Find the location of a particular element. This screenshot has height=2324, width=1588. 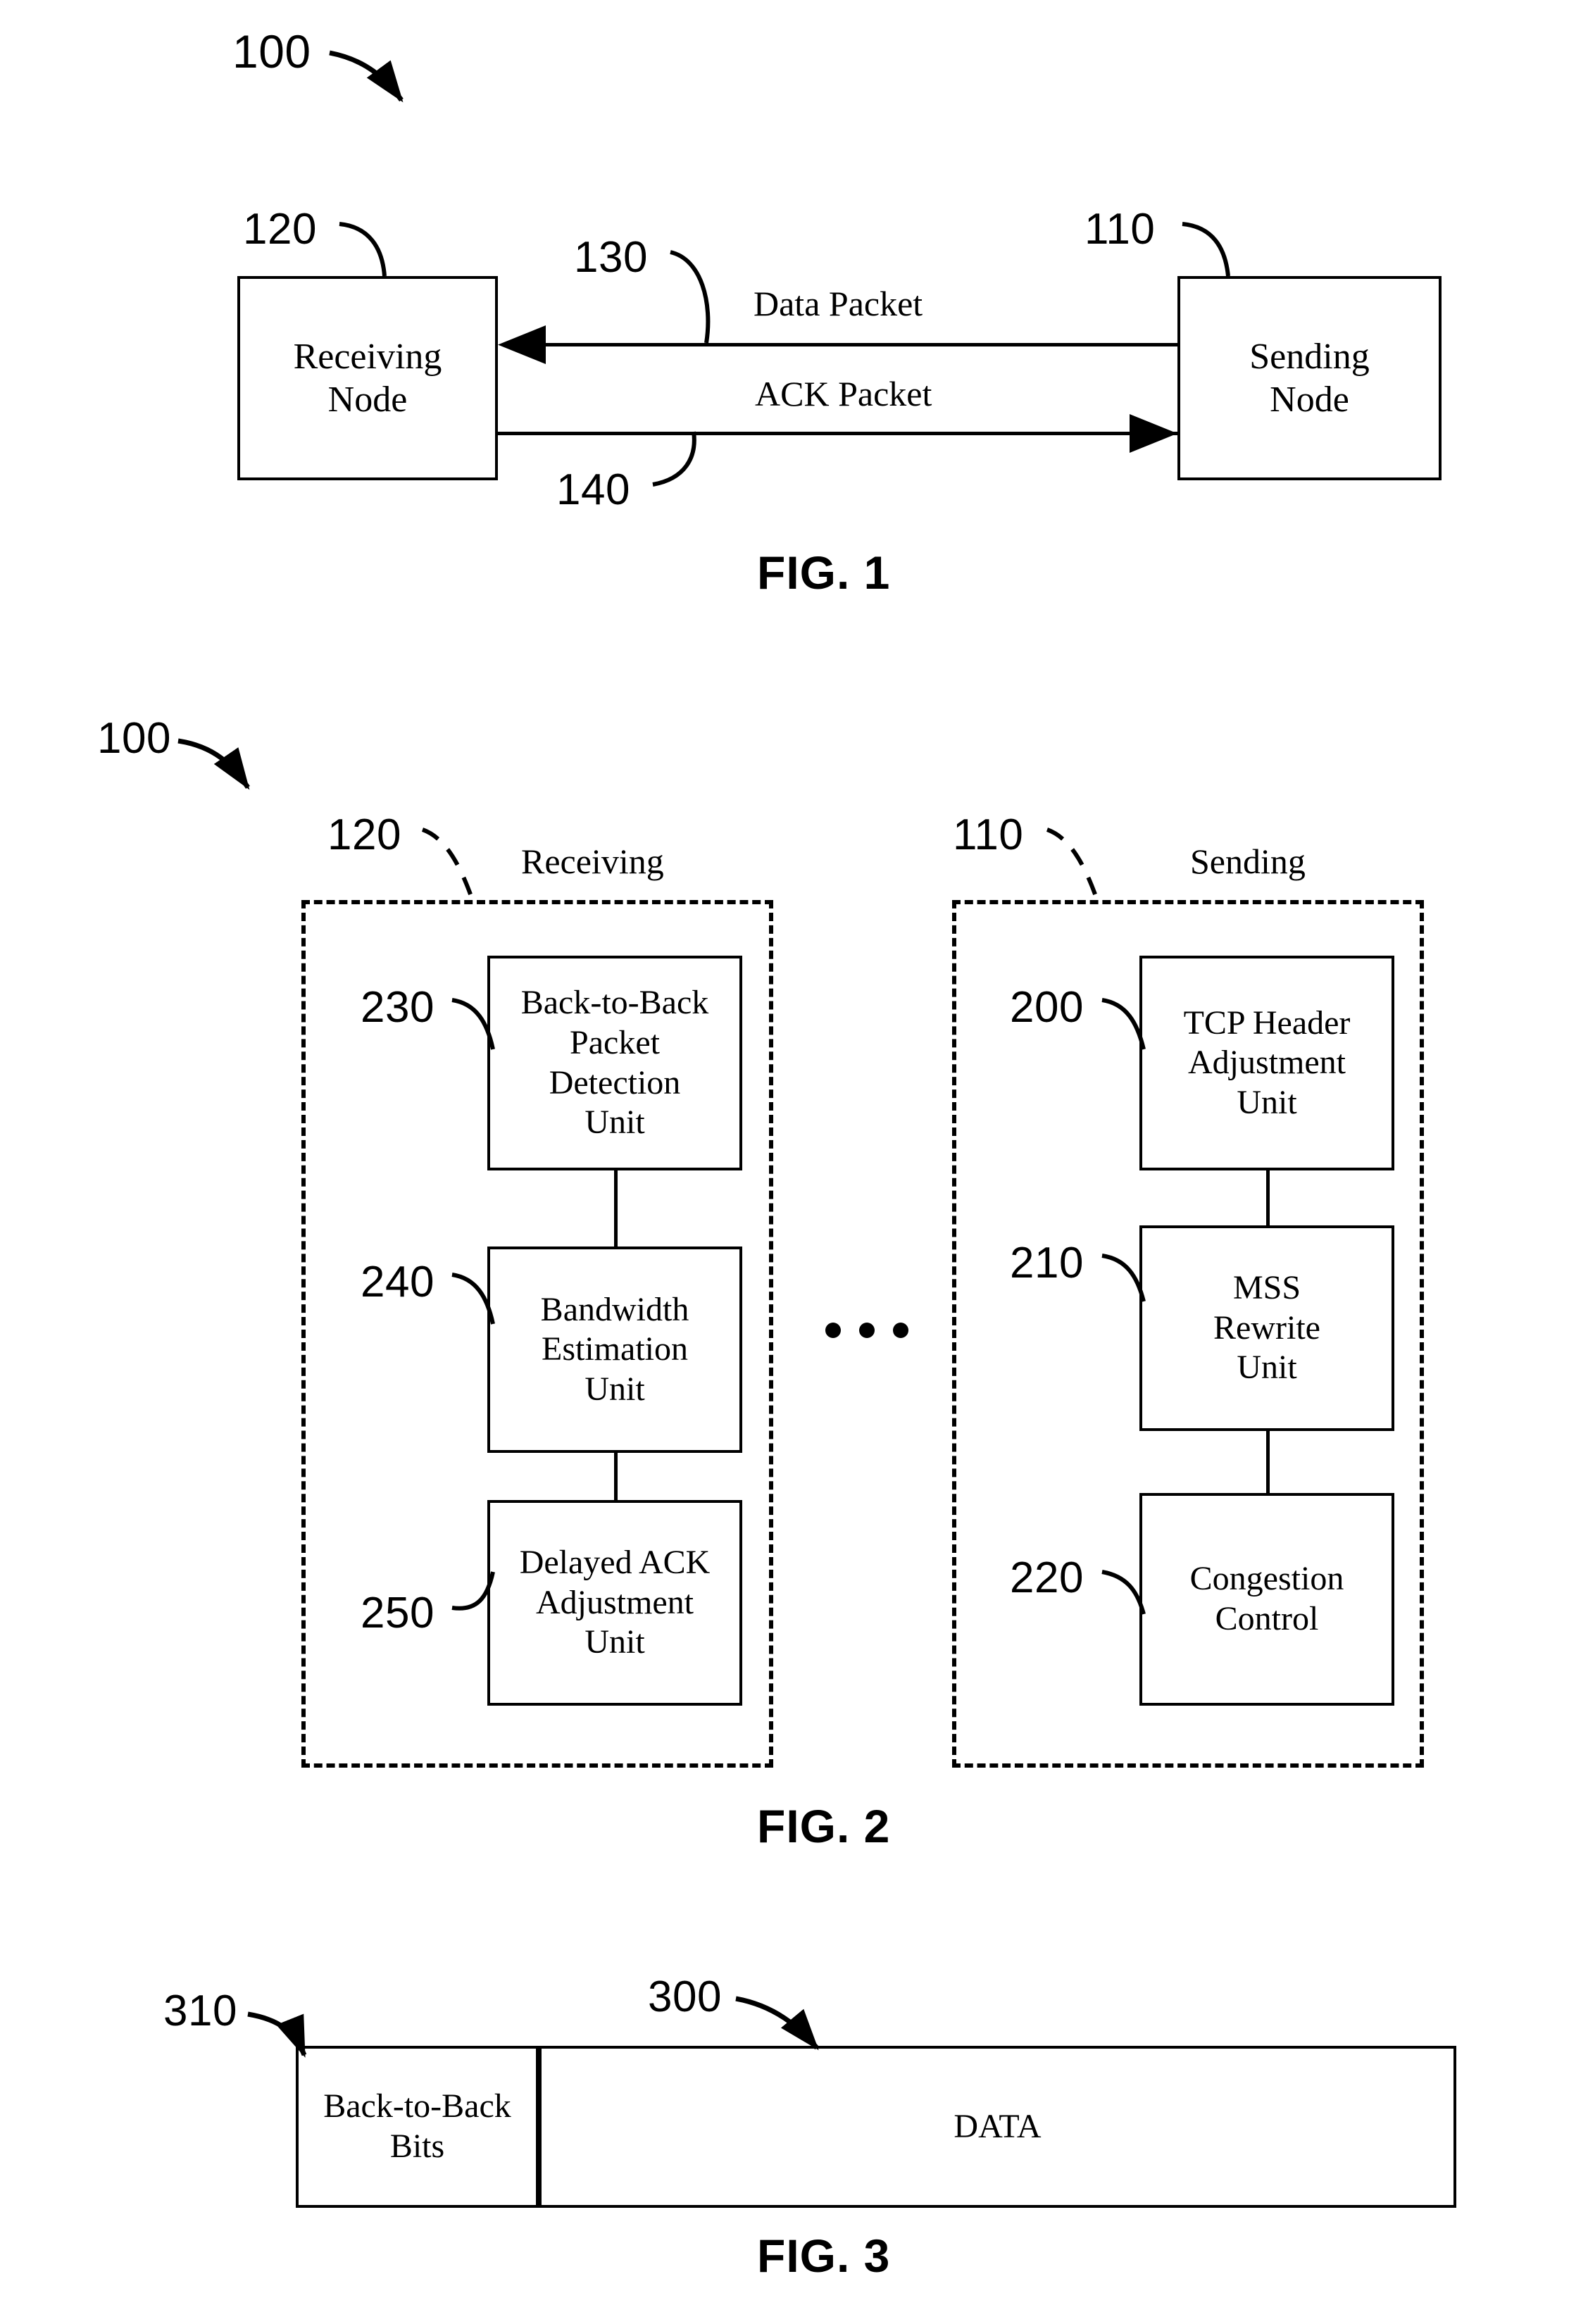

fig1-reference-120: 120 is located at coordinates (280, 230).